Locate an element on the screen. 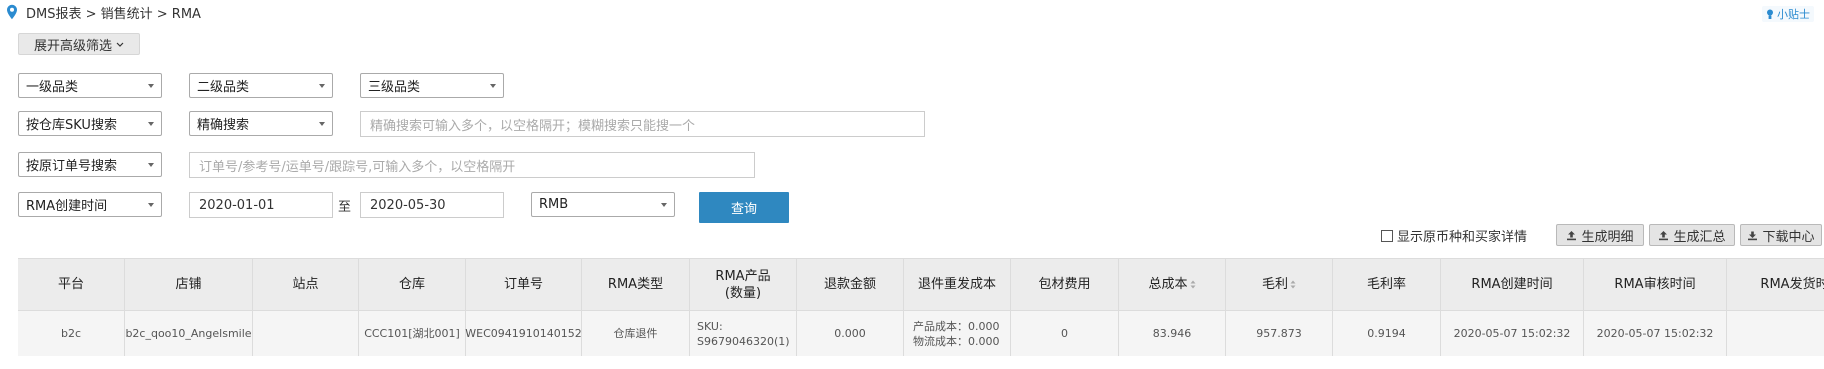 The width and height of the screenshot is (1824, 369). column-header-order-no: 订单号 is located at coordinates (524, 284).